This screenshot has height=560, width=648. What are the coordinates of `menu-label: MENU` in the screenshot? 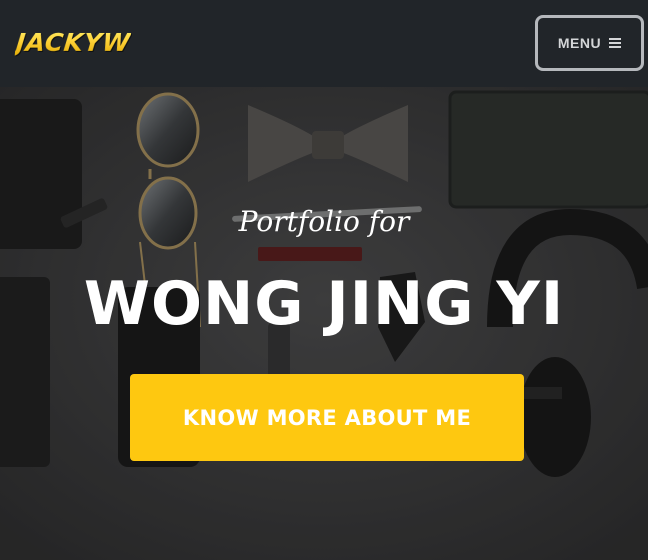 It's located at (579, 43).